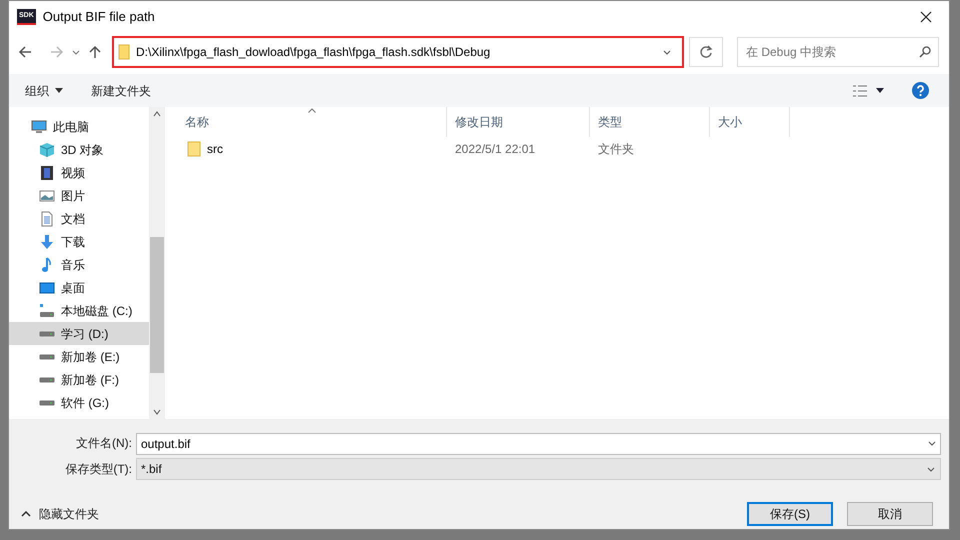 This screenshot has height=540, width=960. Describe the element at coordinates (47, 288) in the screenshot. I see `desktop-icon` at that location.